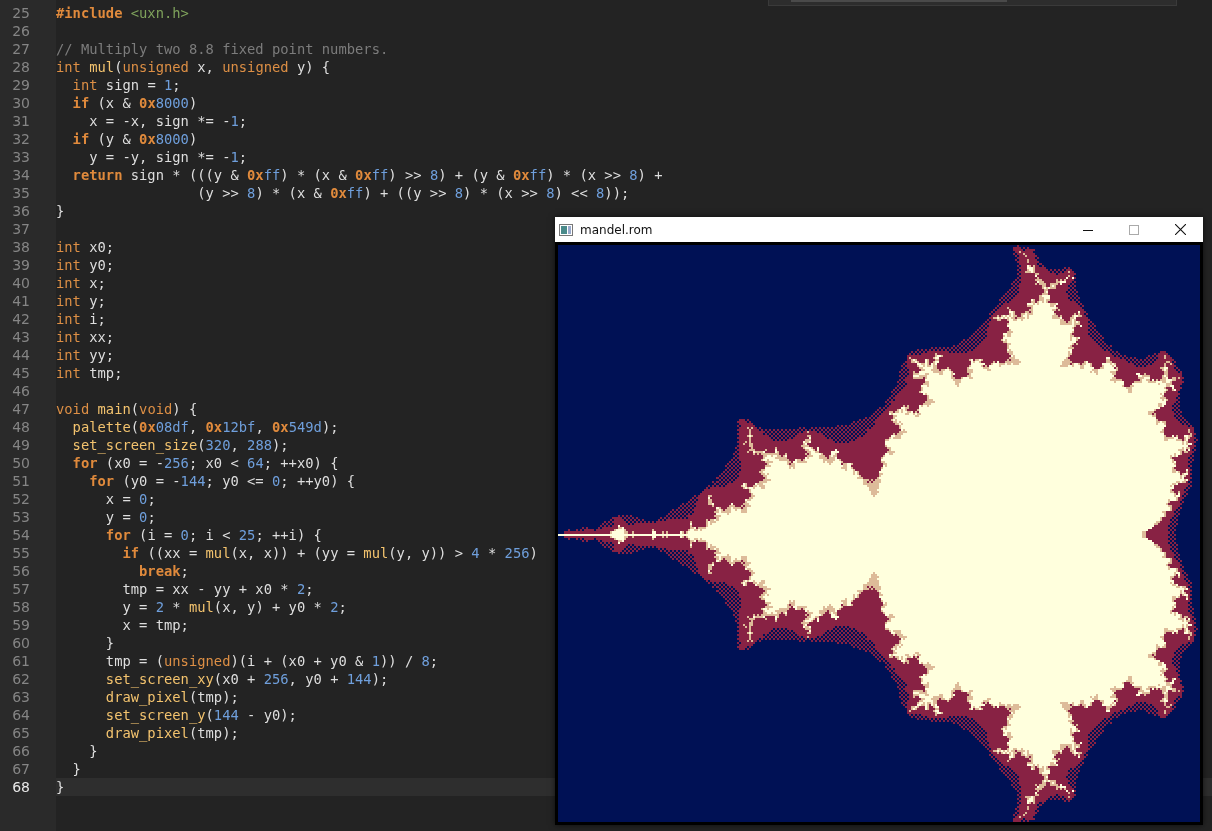  What do you see at coordinates (21, 769) in the screenshot?
I see `line-number: 67` at bounding box center [21, 769].